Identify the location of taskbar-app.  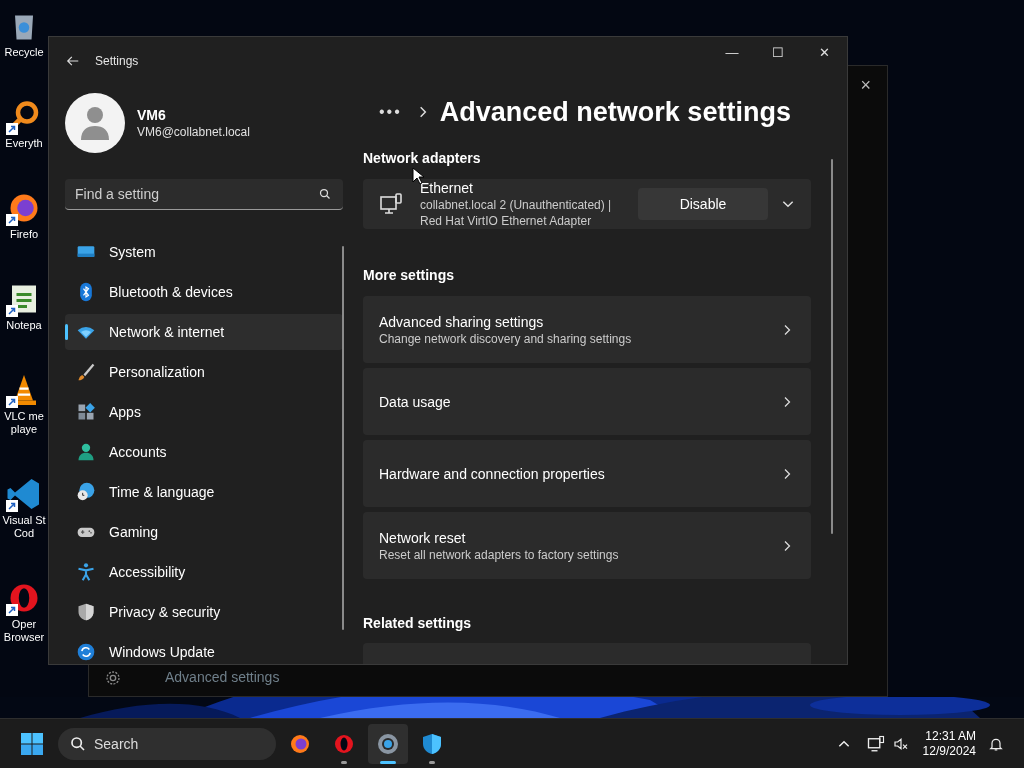
(388, 743).